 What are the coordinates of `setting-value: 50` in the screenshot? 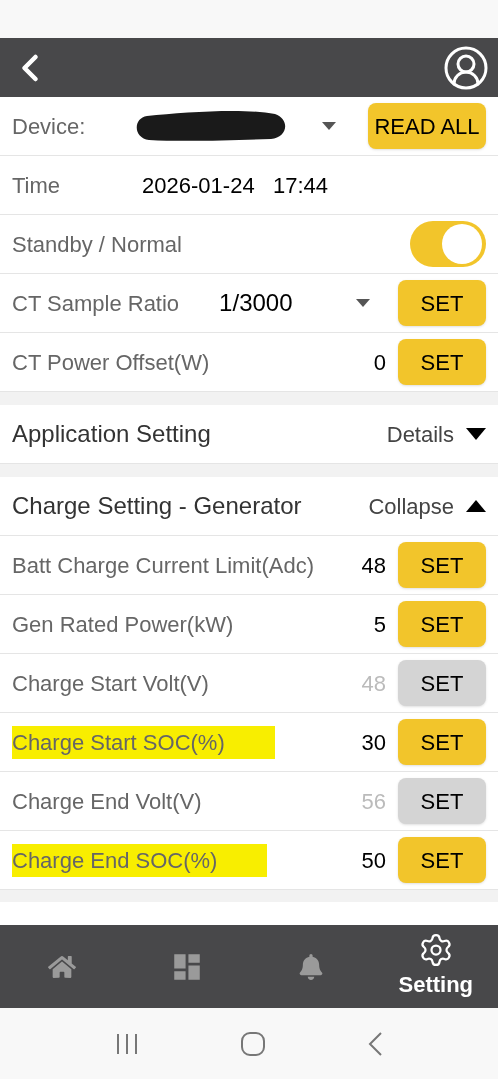 It's located at (373, 860).